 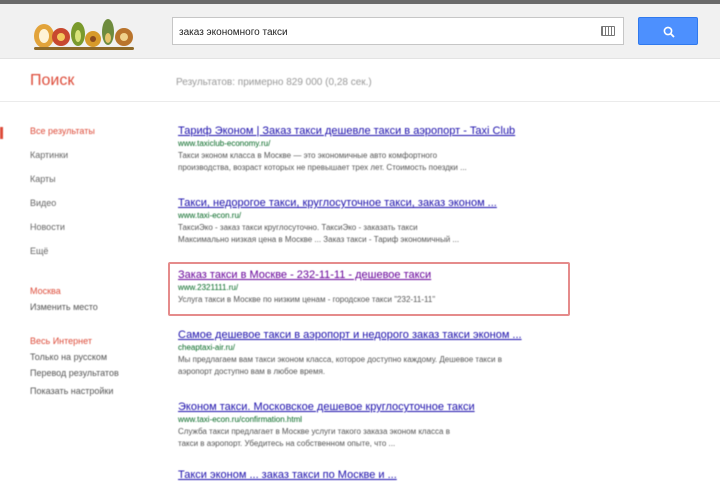 I want to click on sidebar-item-video: Видео, so click(x=43, y=203).